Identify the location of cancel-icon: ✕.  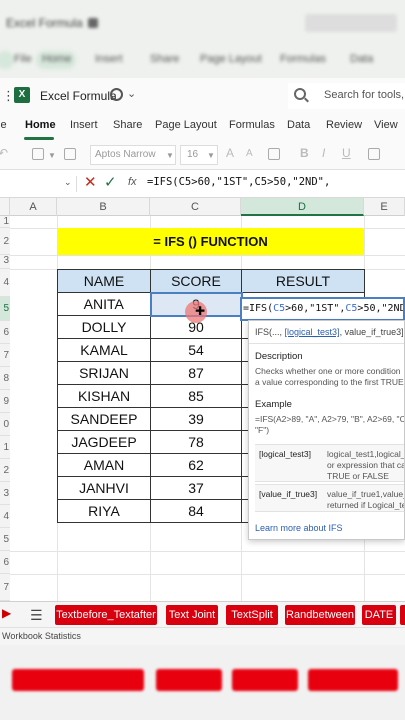
(90, 182).